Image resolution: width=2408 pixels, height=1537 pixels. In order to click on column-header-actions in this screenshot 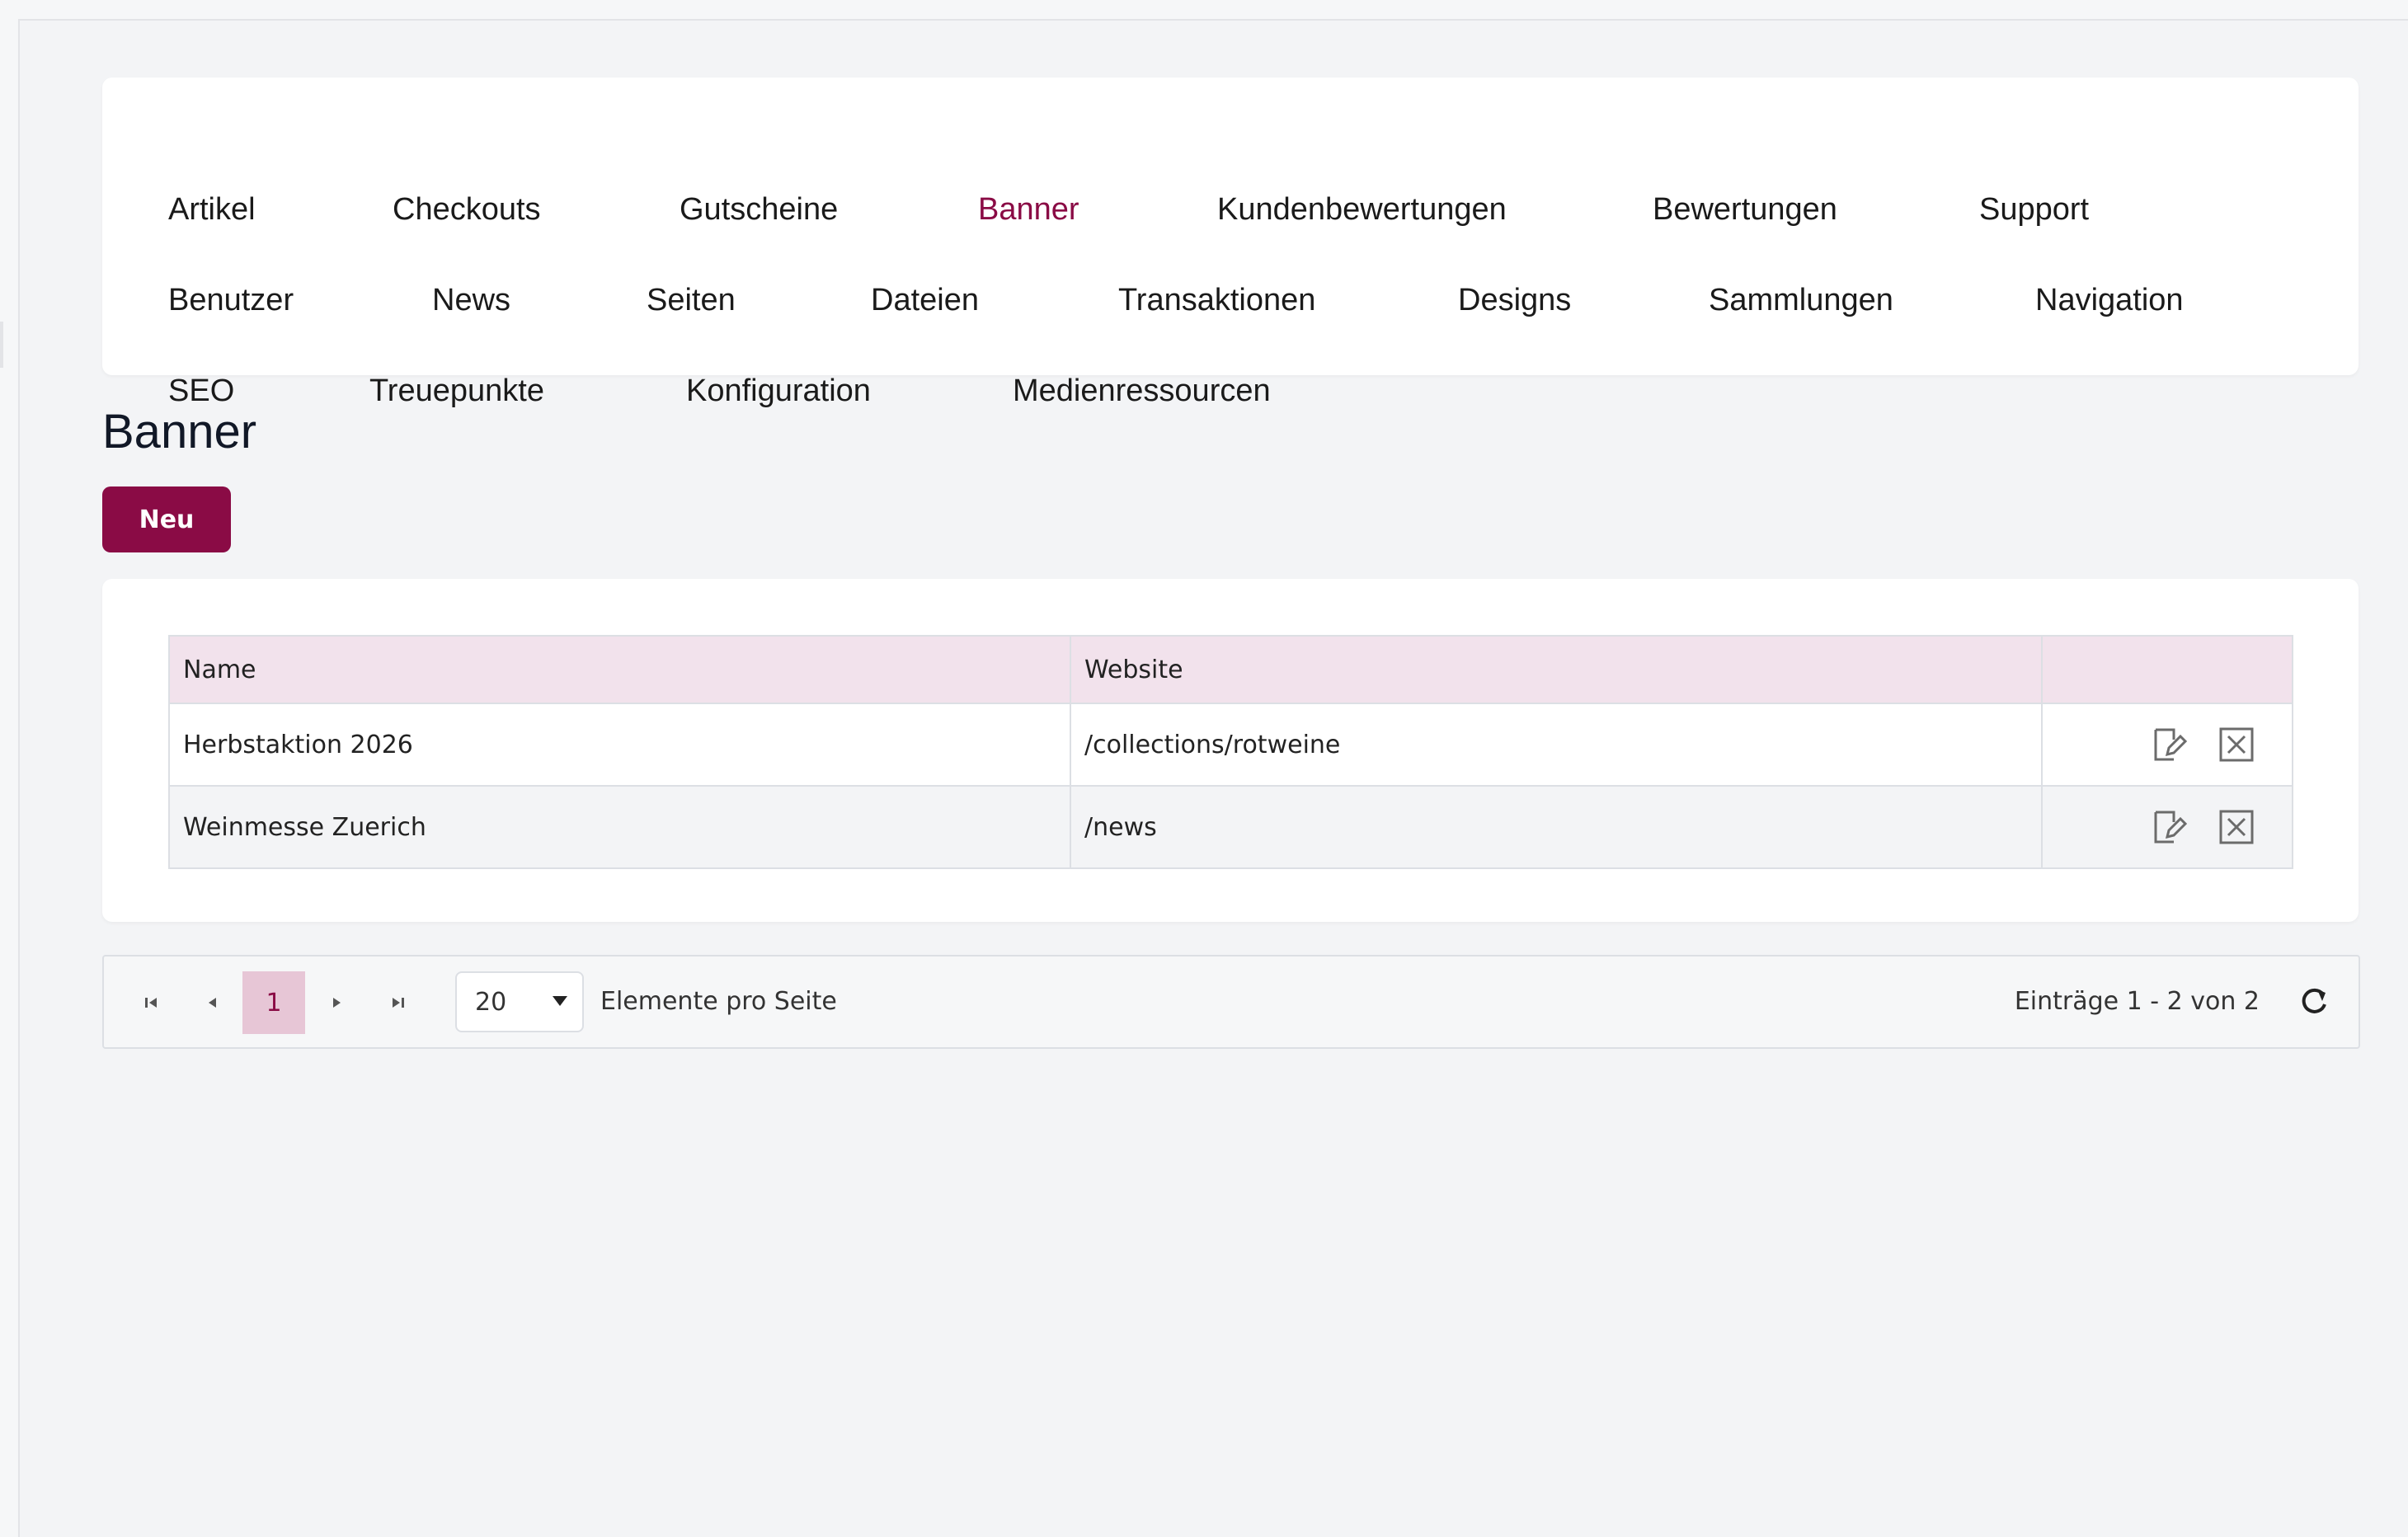, I will do `click(2167, 669)`.